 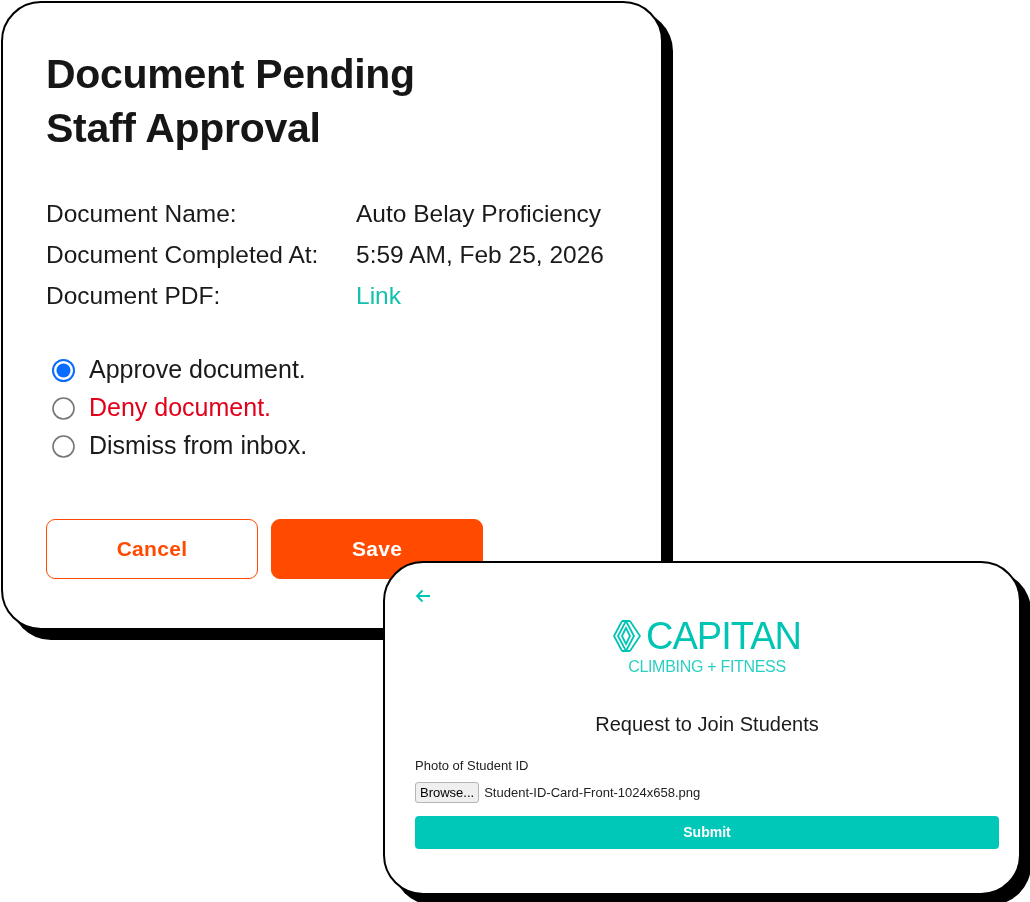 What do you see at coordinates (142, 214) in the screenshot?
I see `field-label: Document Name:` at bounding box center [142, 214].